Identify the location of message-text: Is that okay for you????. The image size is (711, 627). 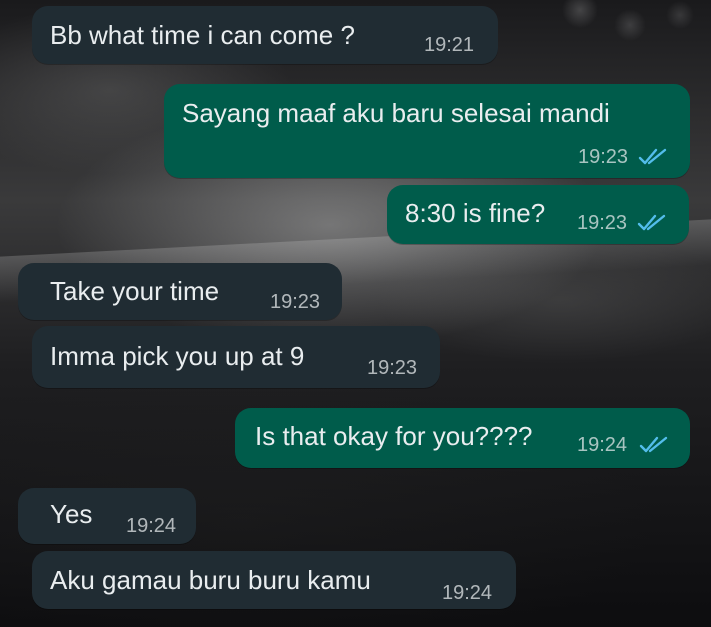
(394, 436).